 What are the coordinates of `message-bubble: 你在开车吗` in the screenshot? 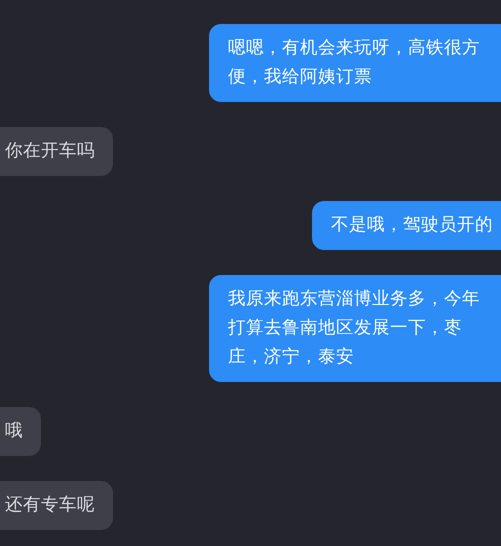 It's located at (56, 151).